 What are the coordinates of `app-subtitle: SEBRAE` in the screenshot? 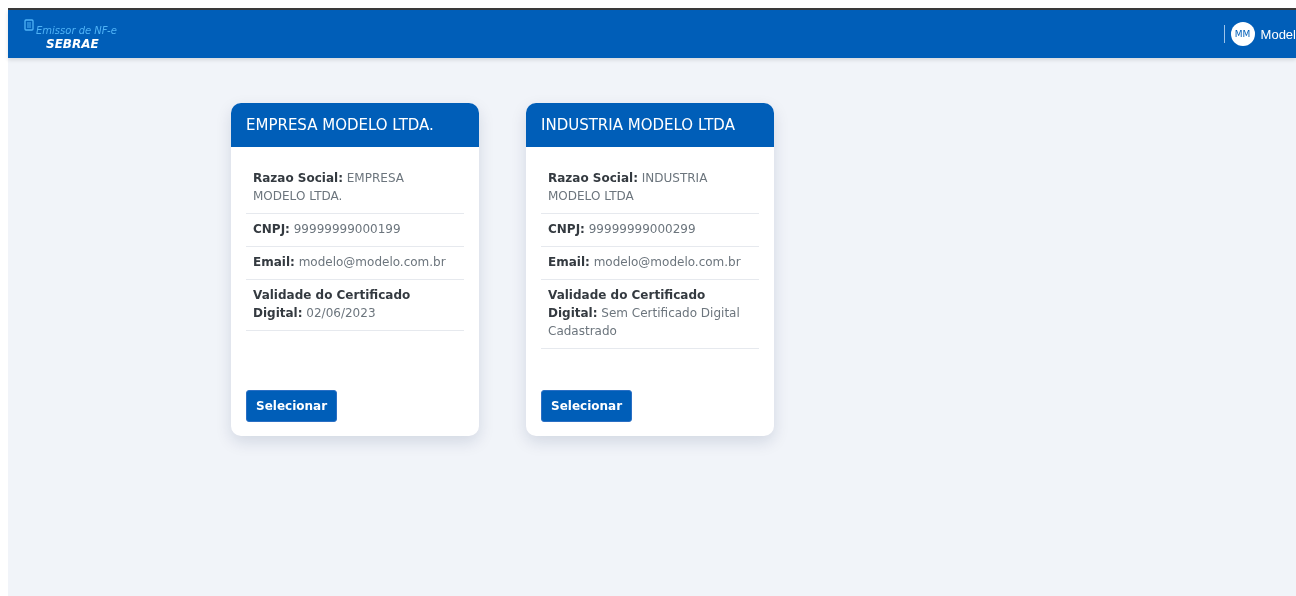 It's located at (72, 43).